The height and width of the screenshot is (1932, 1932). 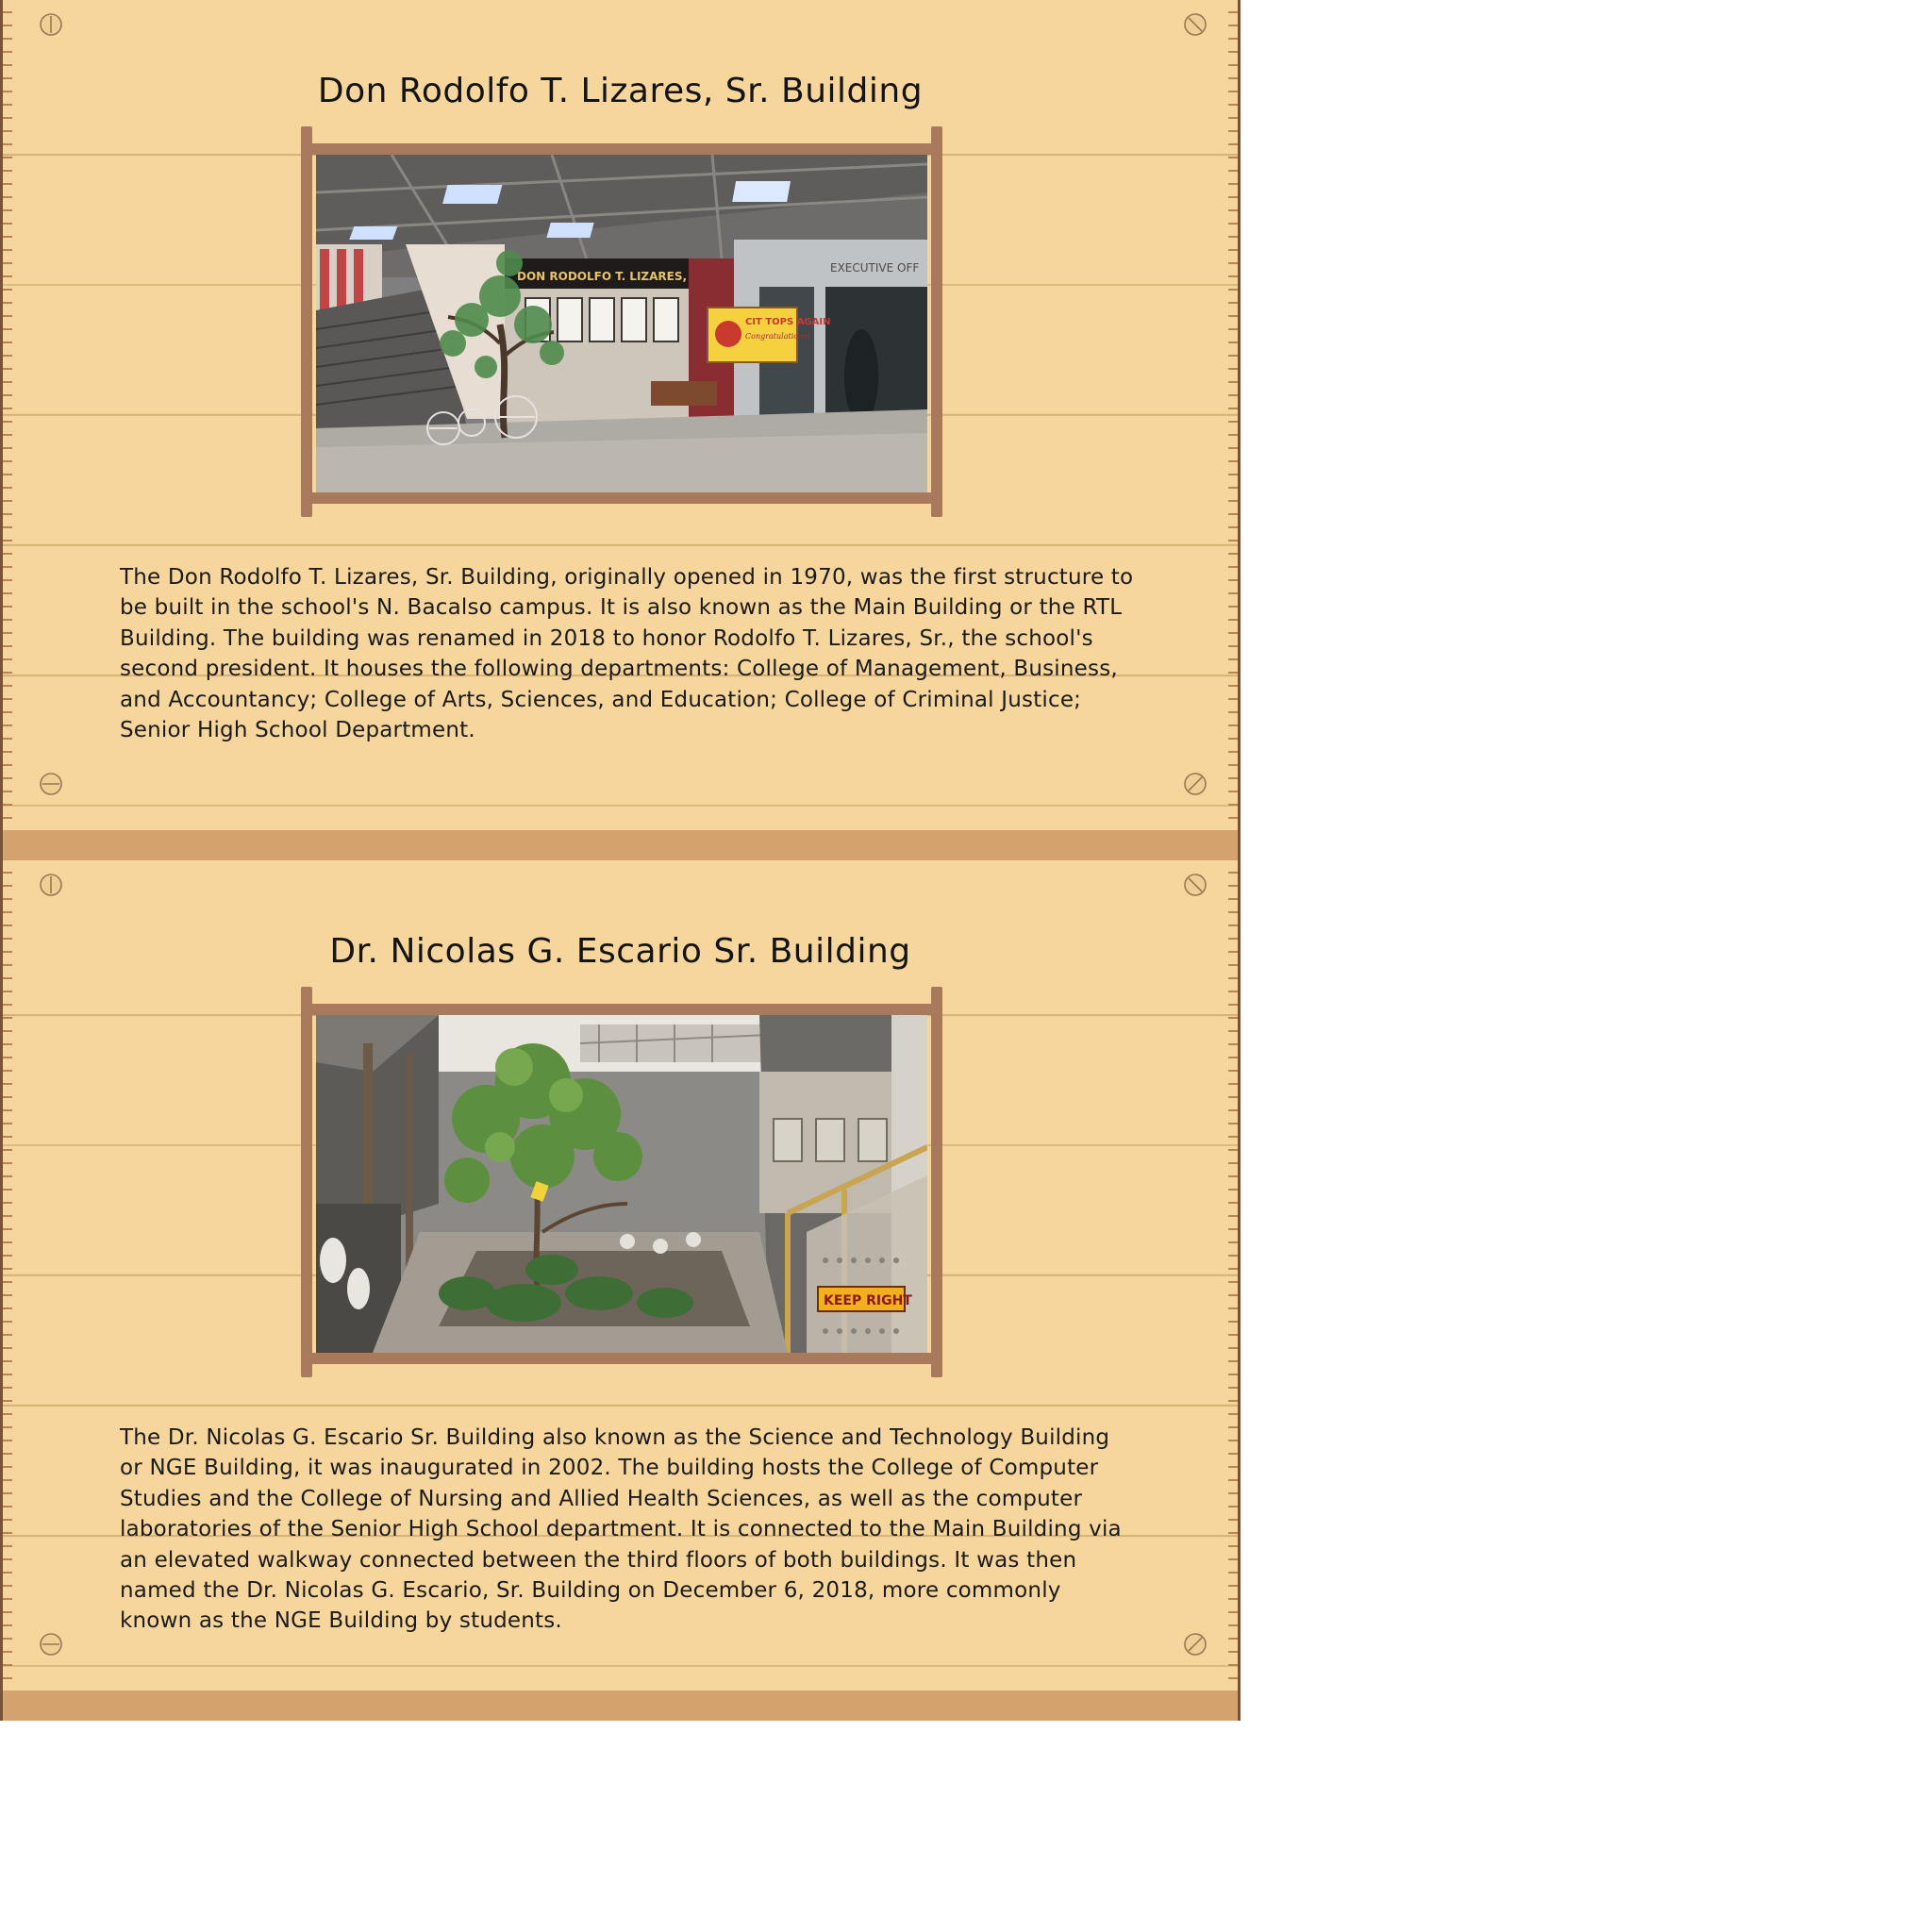 What do you see at coordinates (875, 268) in the screenshot?
I see `photo-office-text: EXECUTIVE OFF` at bounding box center [875, 268].